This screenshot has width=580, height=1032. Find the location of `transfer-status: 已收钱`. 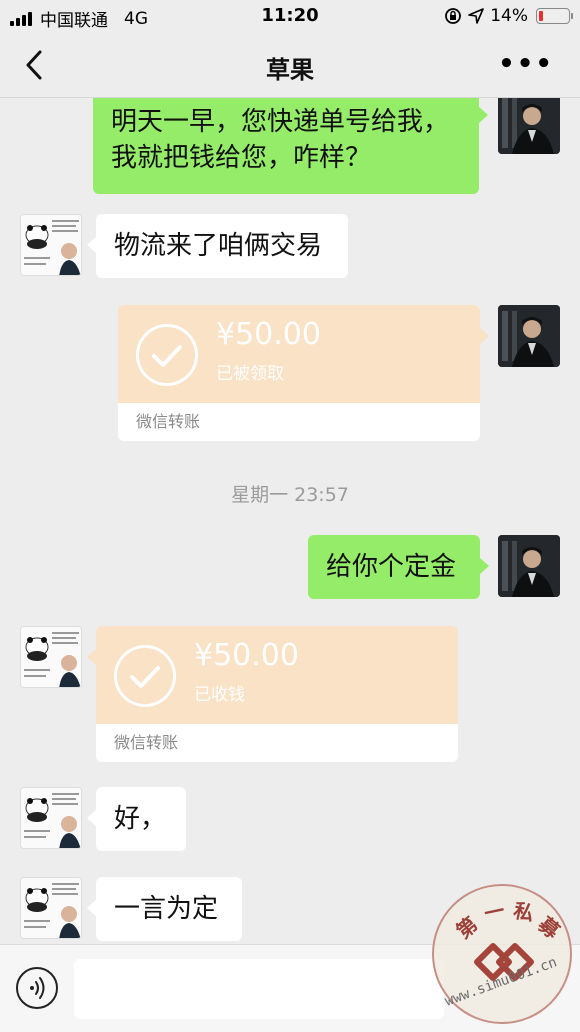

transfer-status: 已收钱 is located at coordinates (219, 695).